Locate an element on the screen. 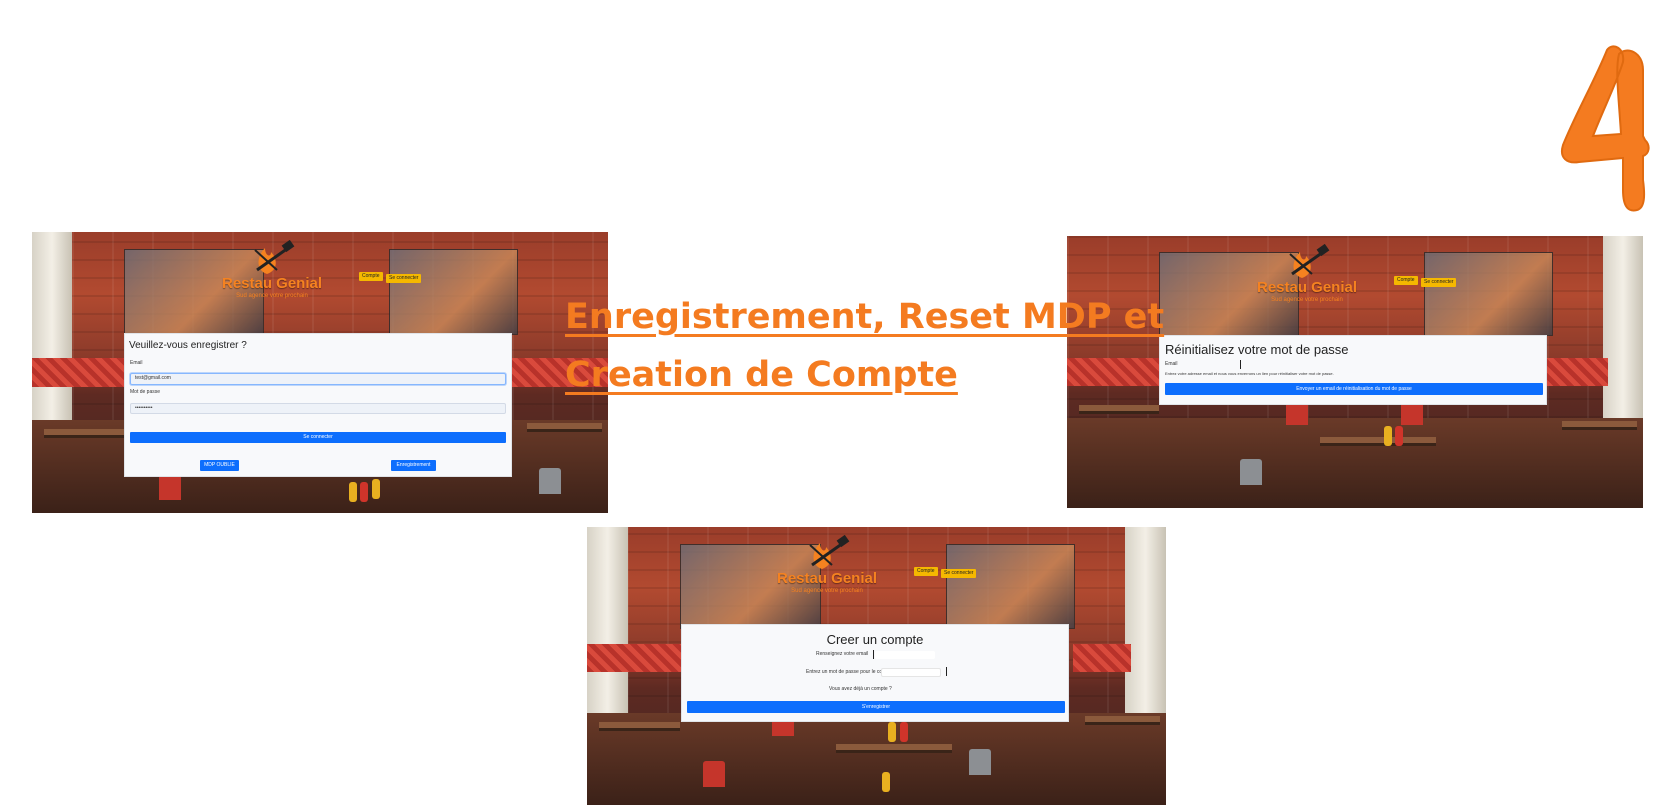 This screenshot has height=812, width=1661. login-heading: Veuillez-vous enregistrer ? is located at coordinates (188, 345).